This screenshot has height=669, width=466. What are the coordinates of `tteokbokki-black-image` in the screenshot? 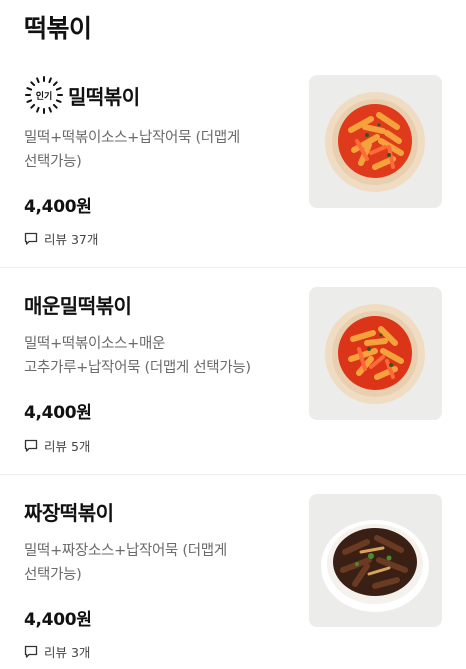 It's located at (375, 560).